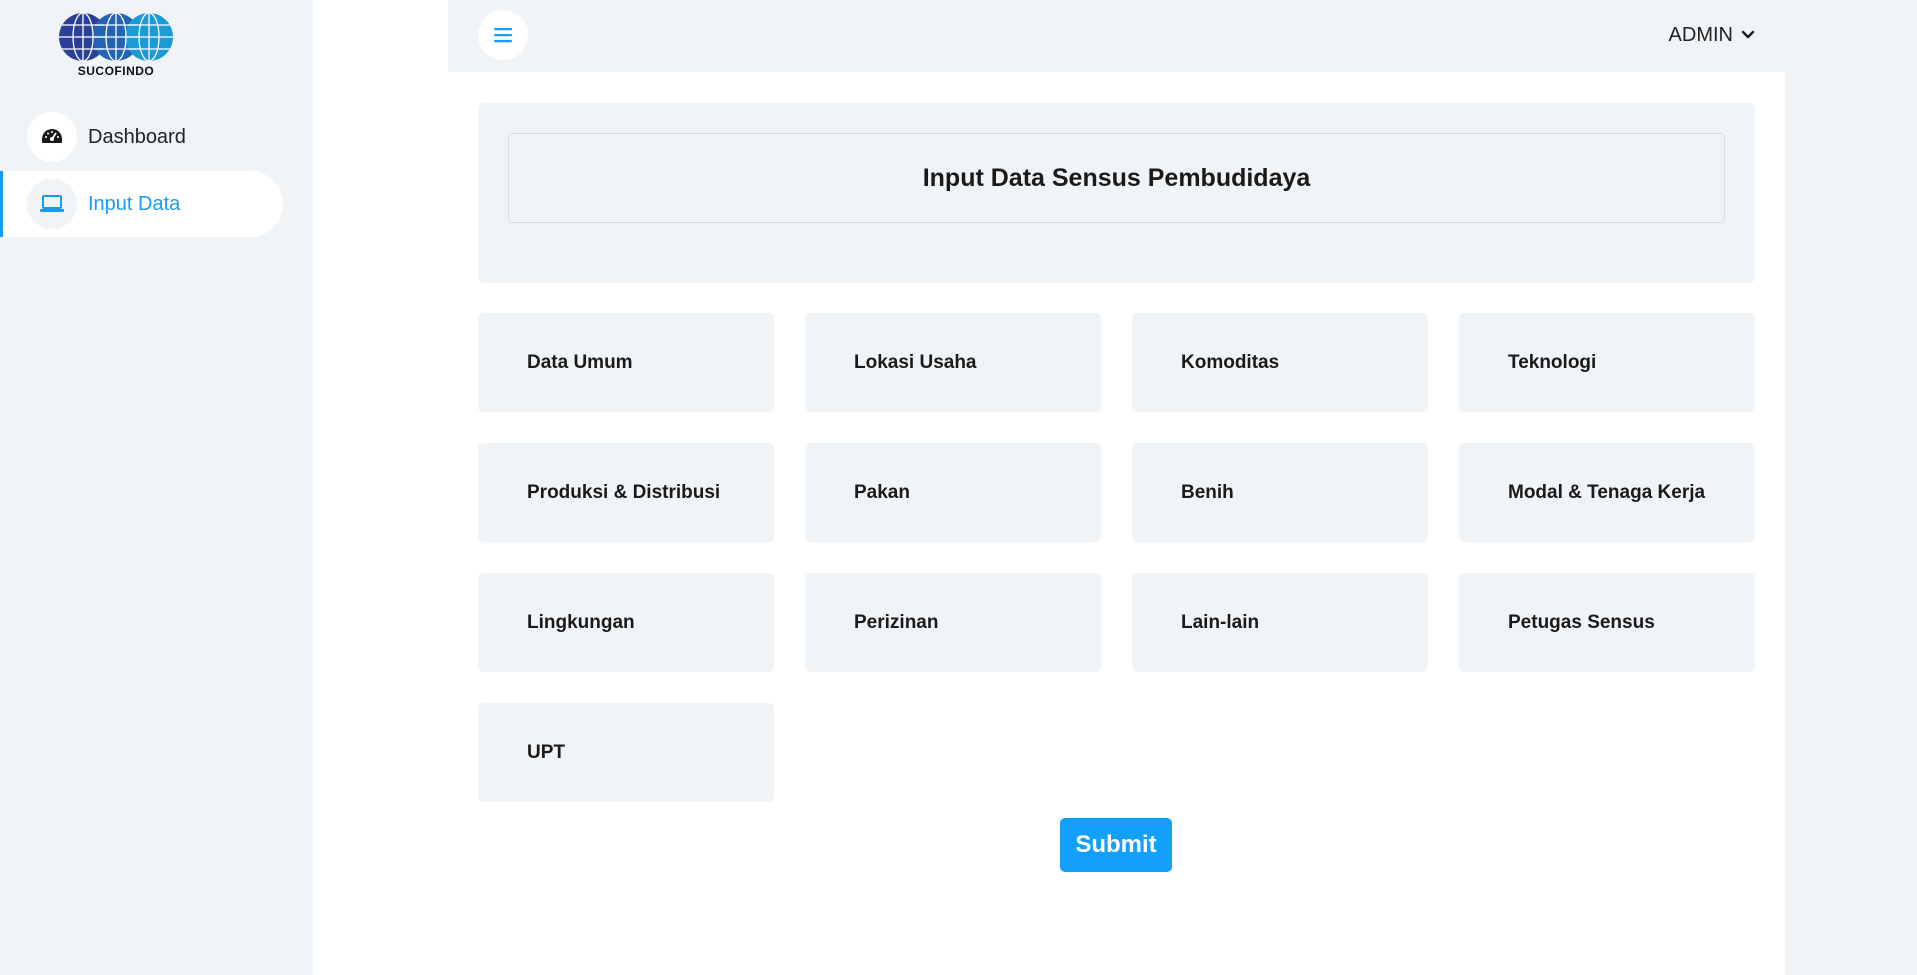  What do you see at coordinates (1280, 362) in the screenshot?
I see `card-komoditas: Komoditas` at bounding box center [1280, 362].